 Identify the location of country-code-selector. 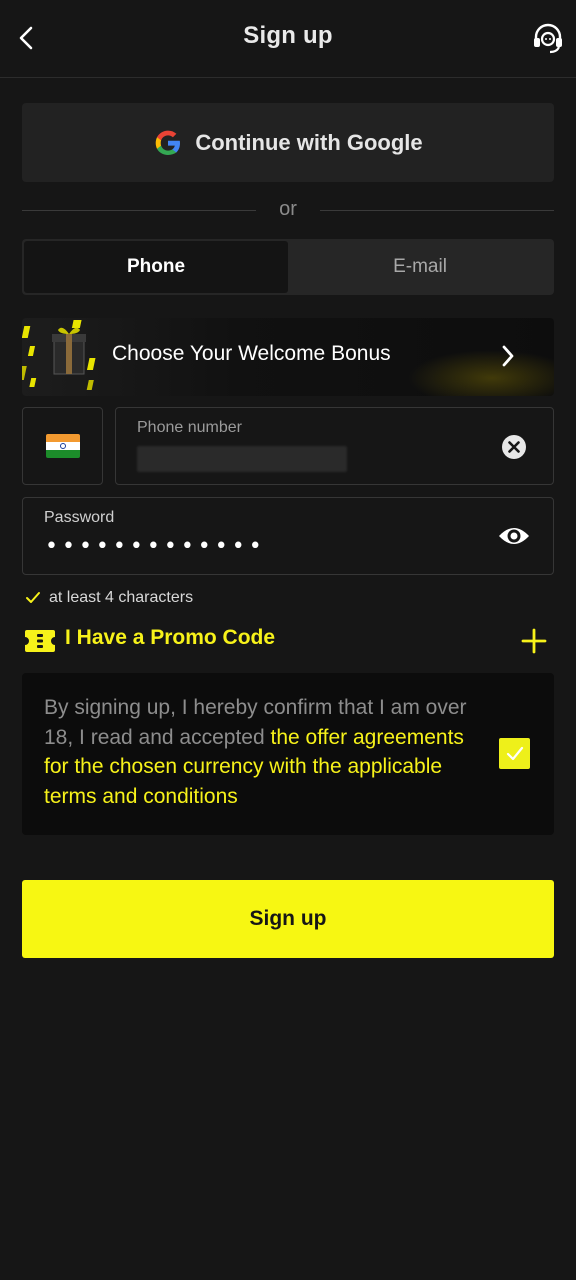
(62, 446).